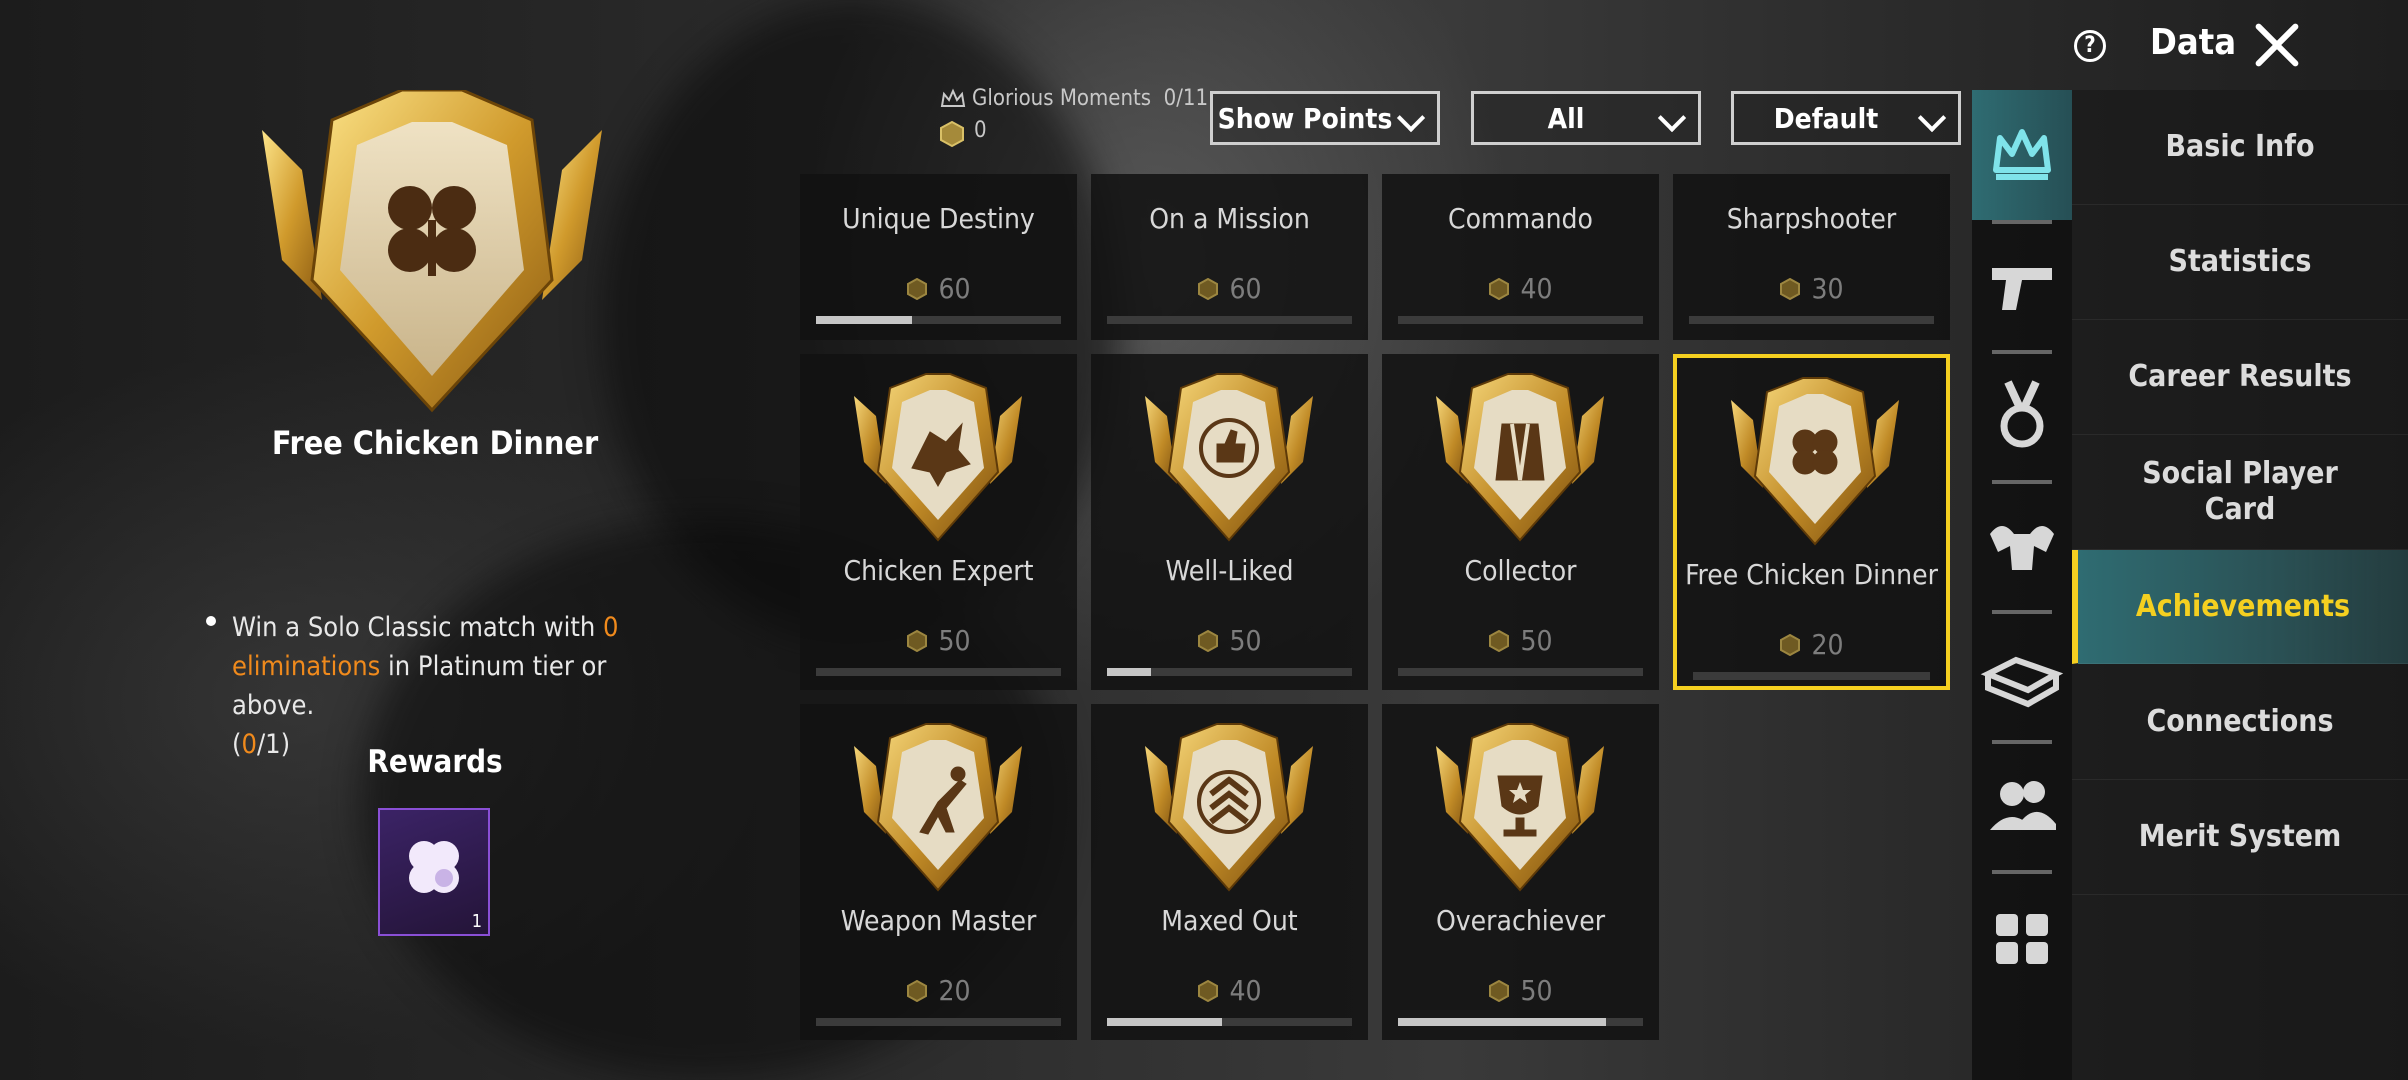  I want to click on side-tab-grid, so click(2022, 935).